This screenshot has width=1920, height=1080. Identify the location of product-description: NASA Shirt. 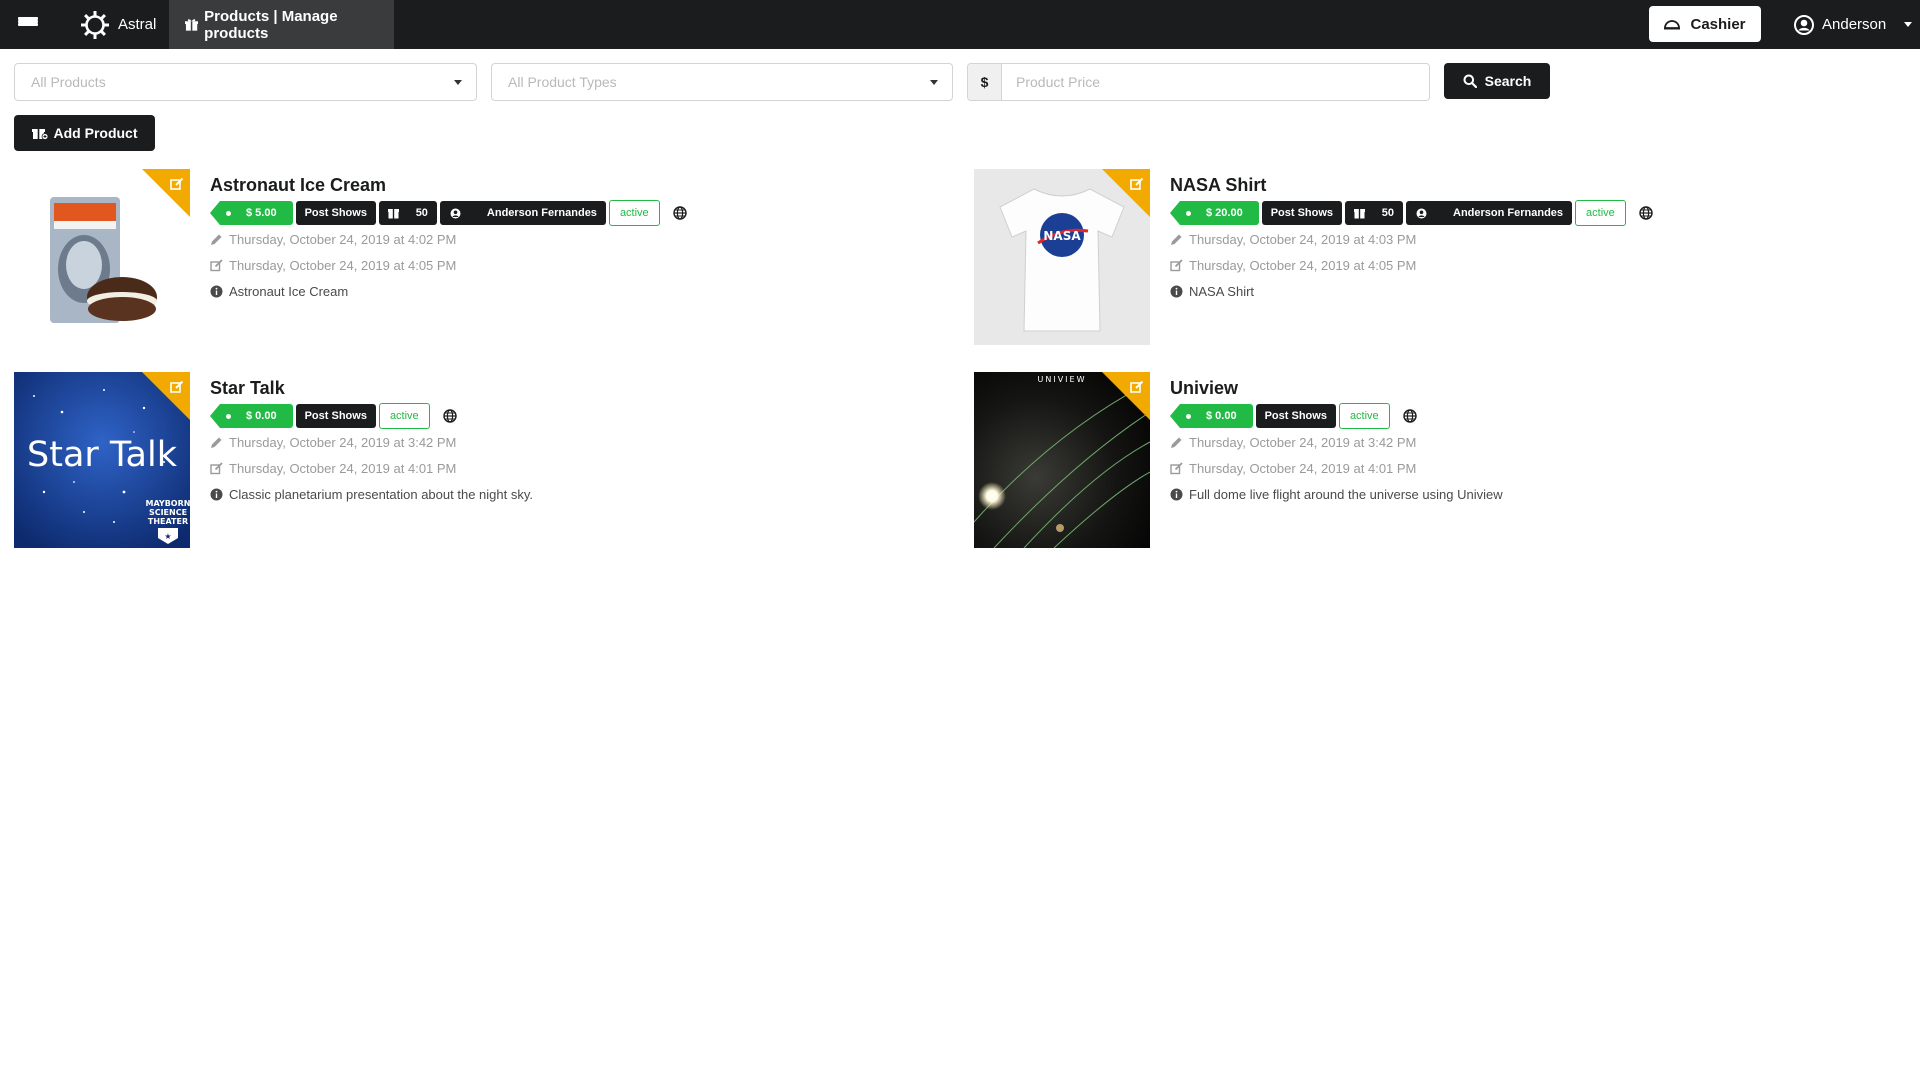
(1212, 291).